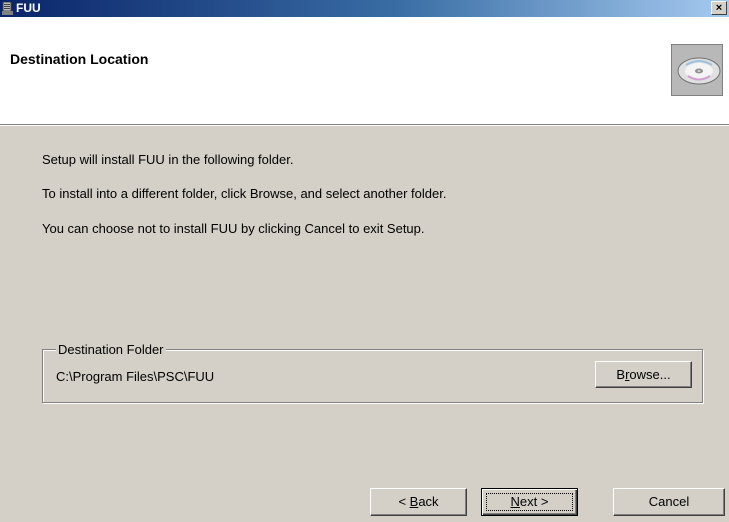  I want to click on back-label-part: ack, so click(428, 501).